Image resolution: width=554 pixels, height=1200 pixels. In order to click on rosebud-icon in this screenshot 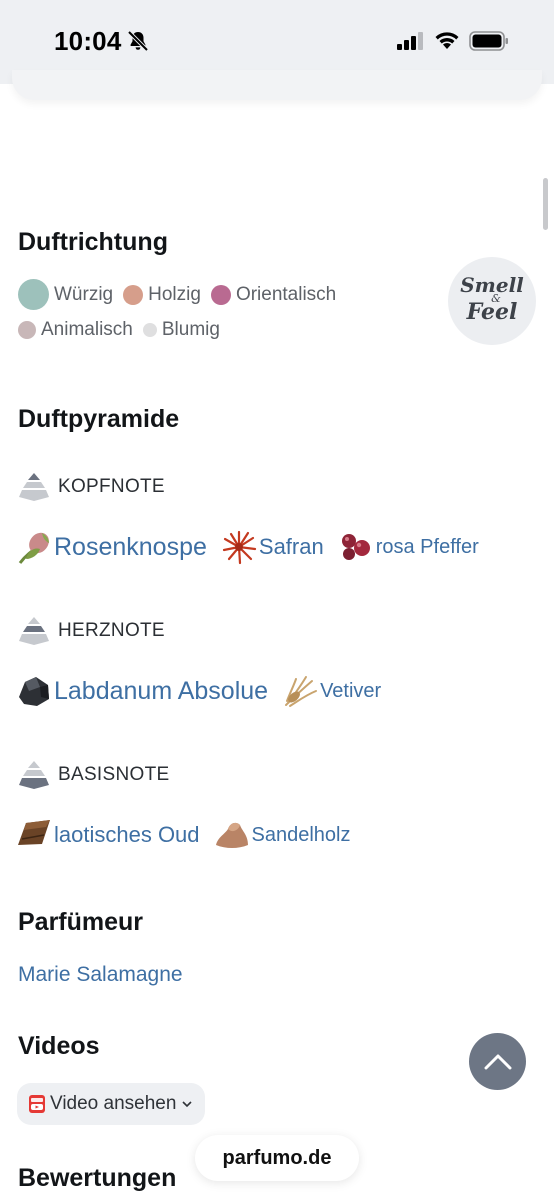, I will do `click(33, 548)`.